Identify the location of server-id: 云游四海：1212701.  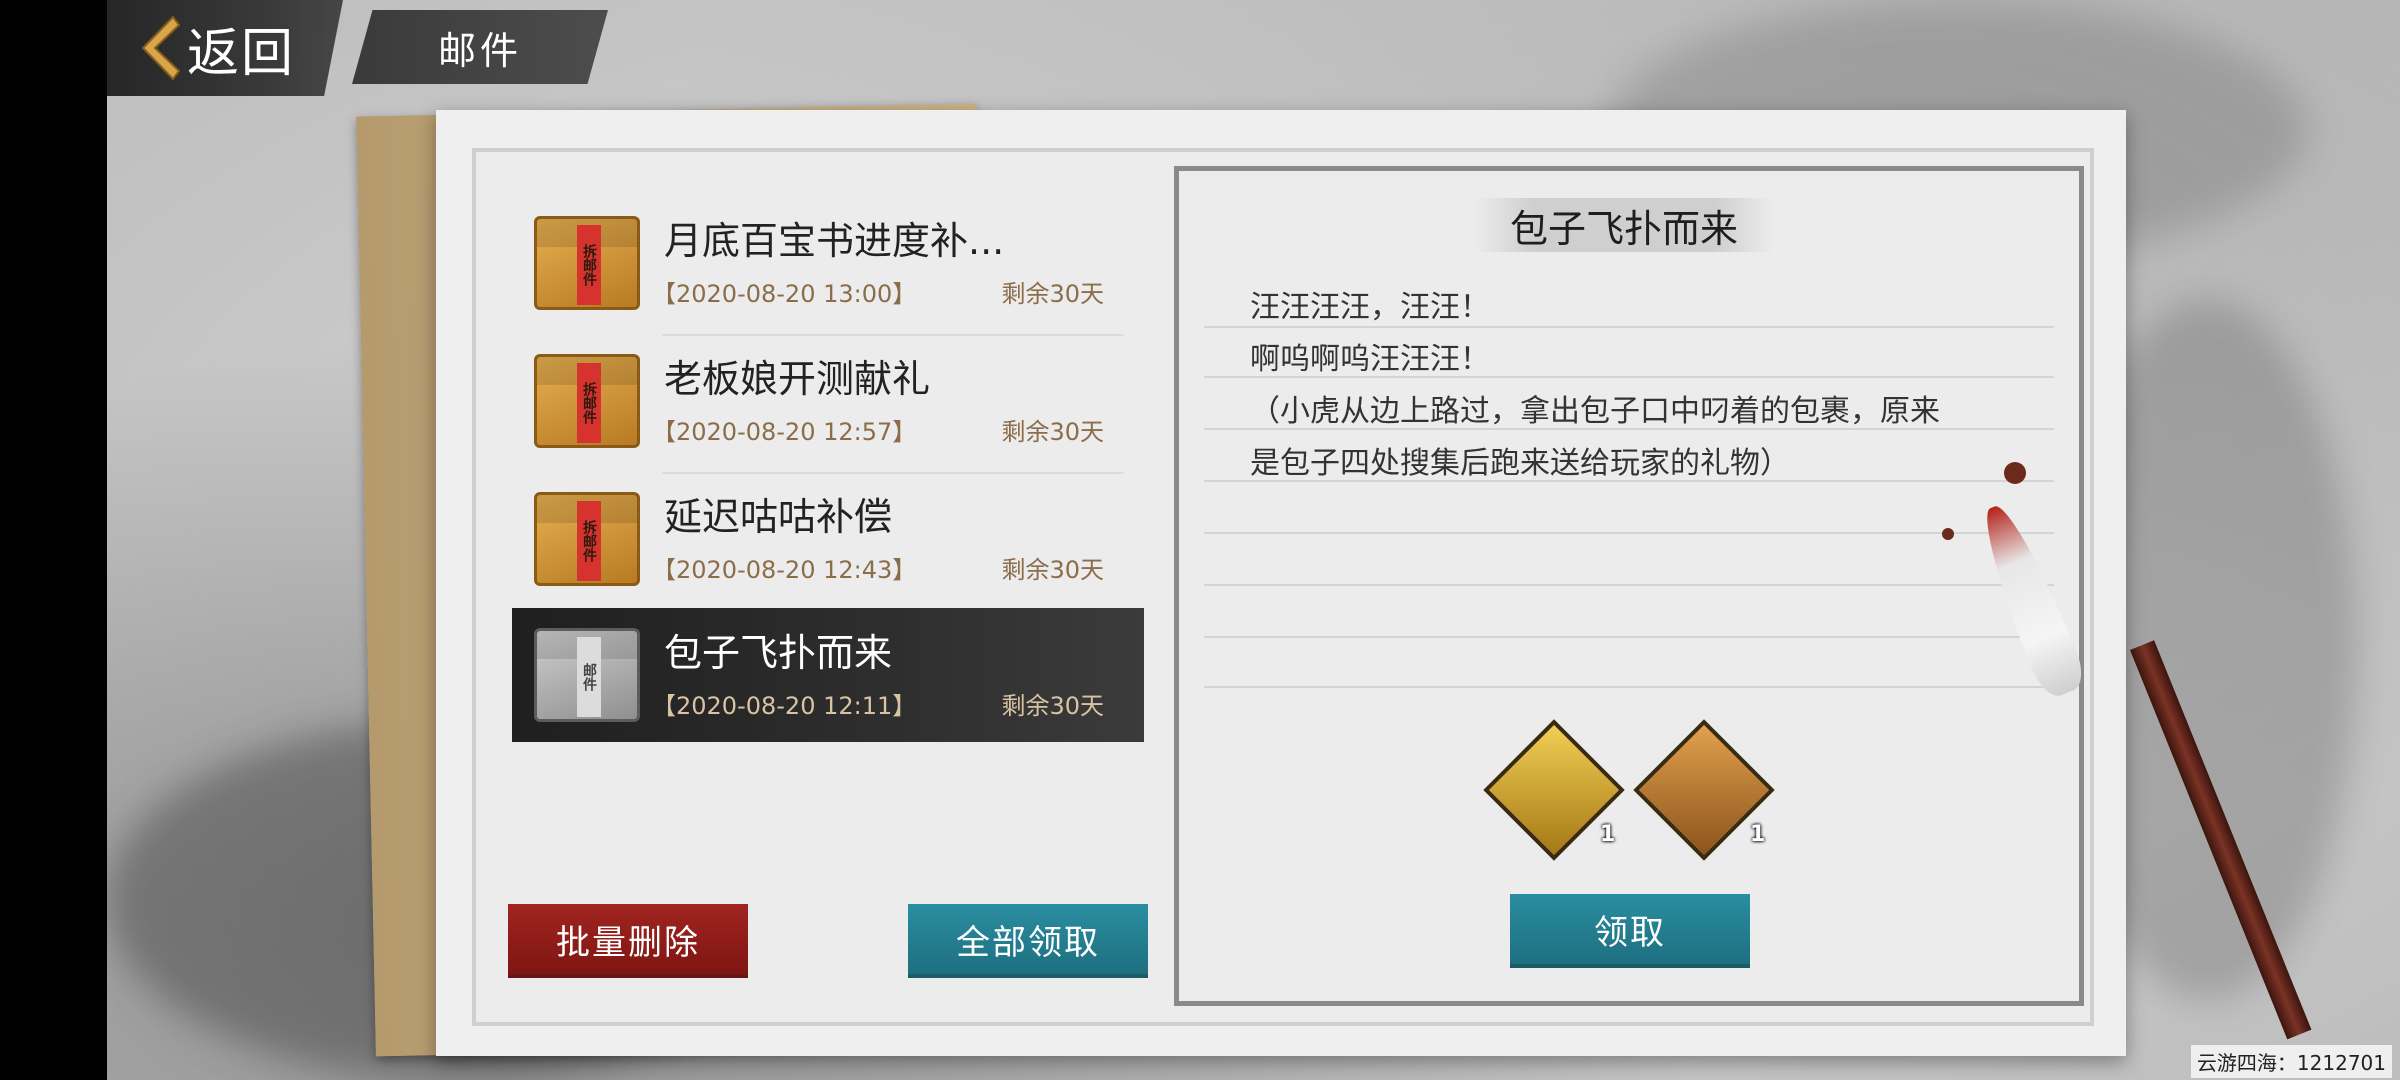
(2291, 1061).